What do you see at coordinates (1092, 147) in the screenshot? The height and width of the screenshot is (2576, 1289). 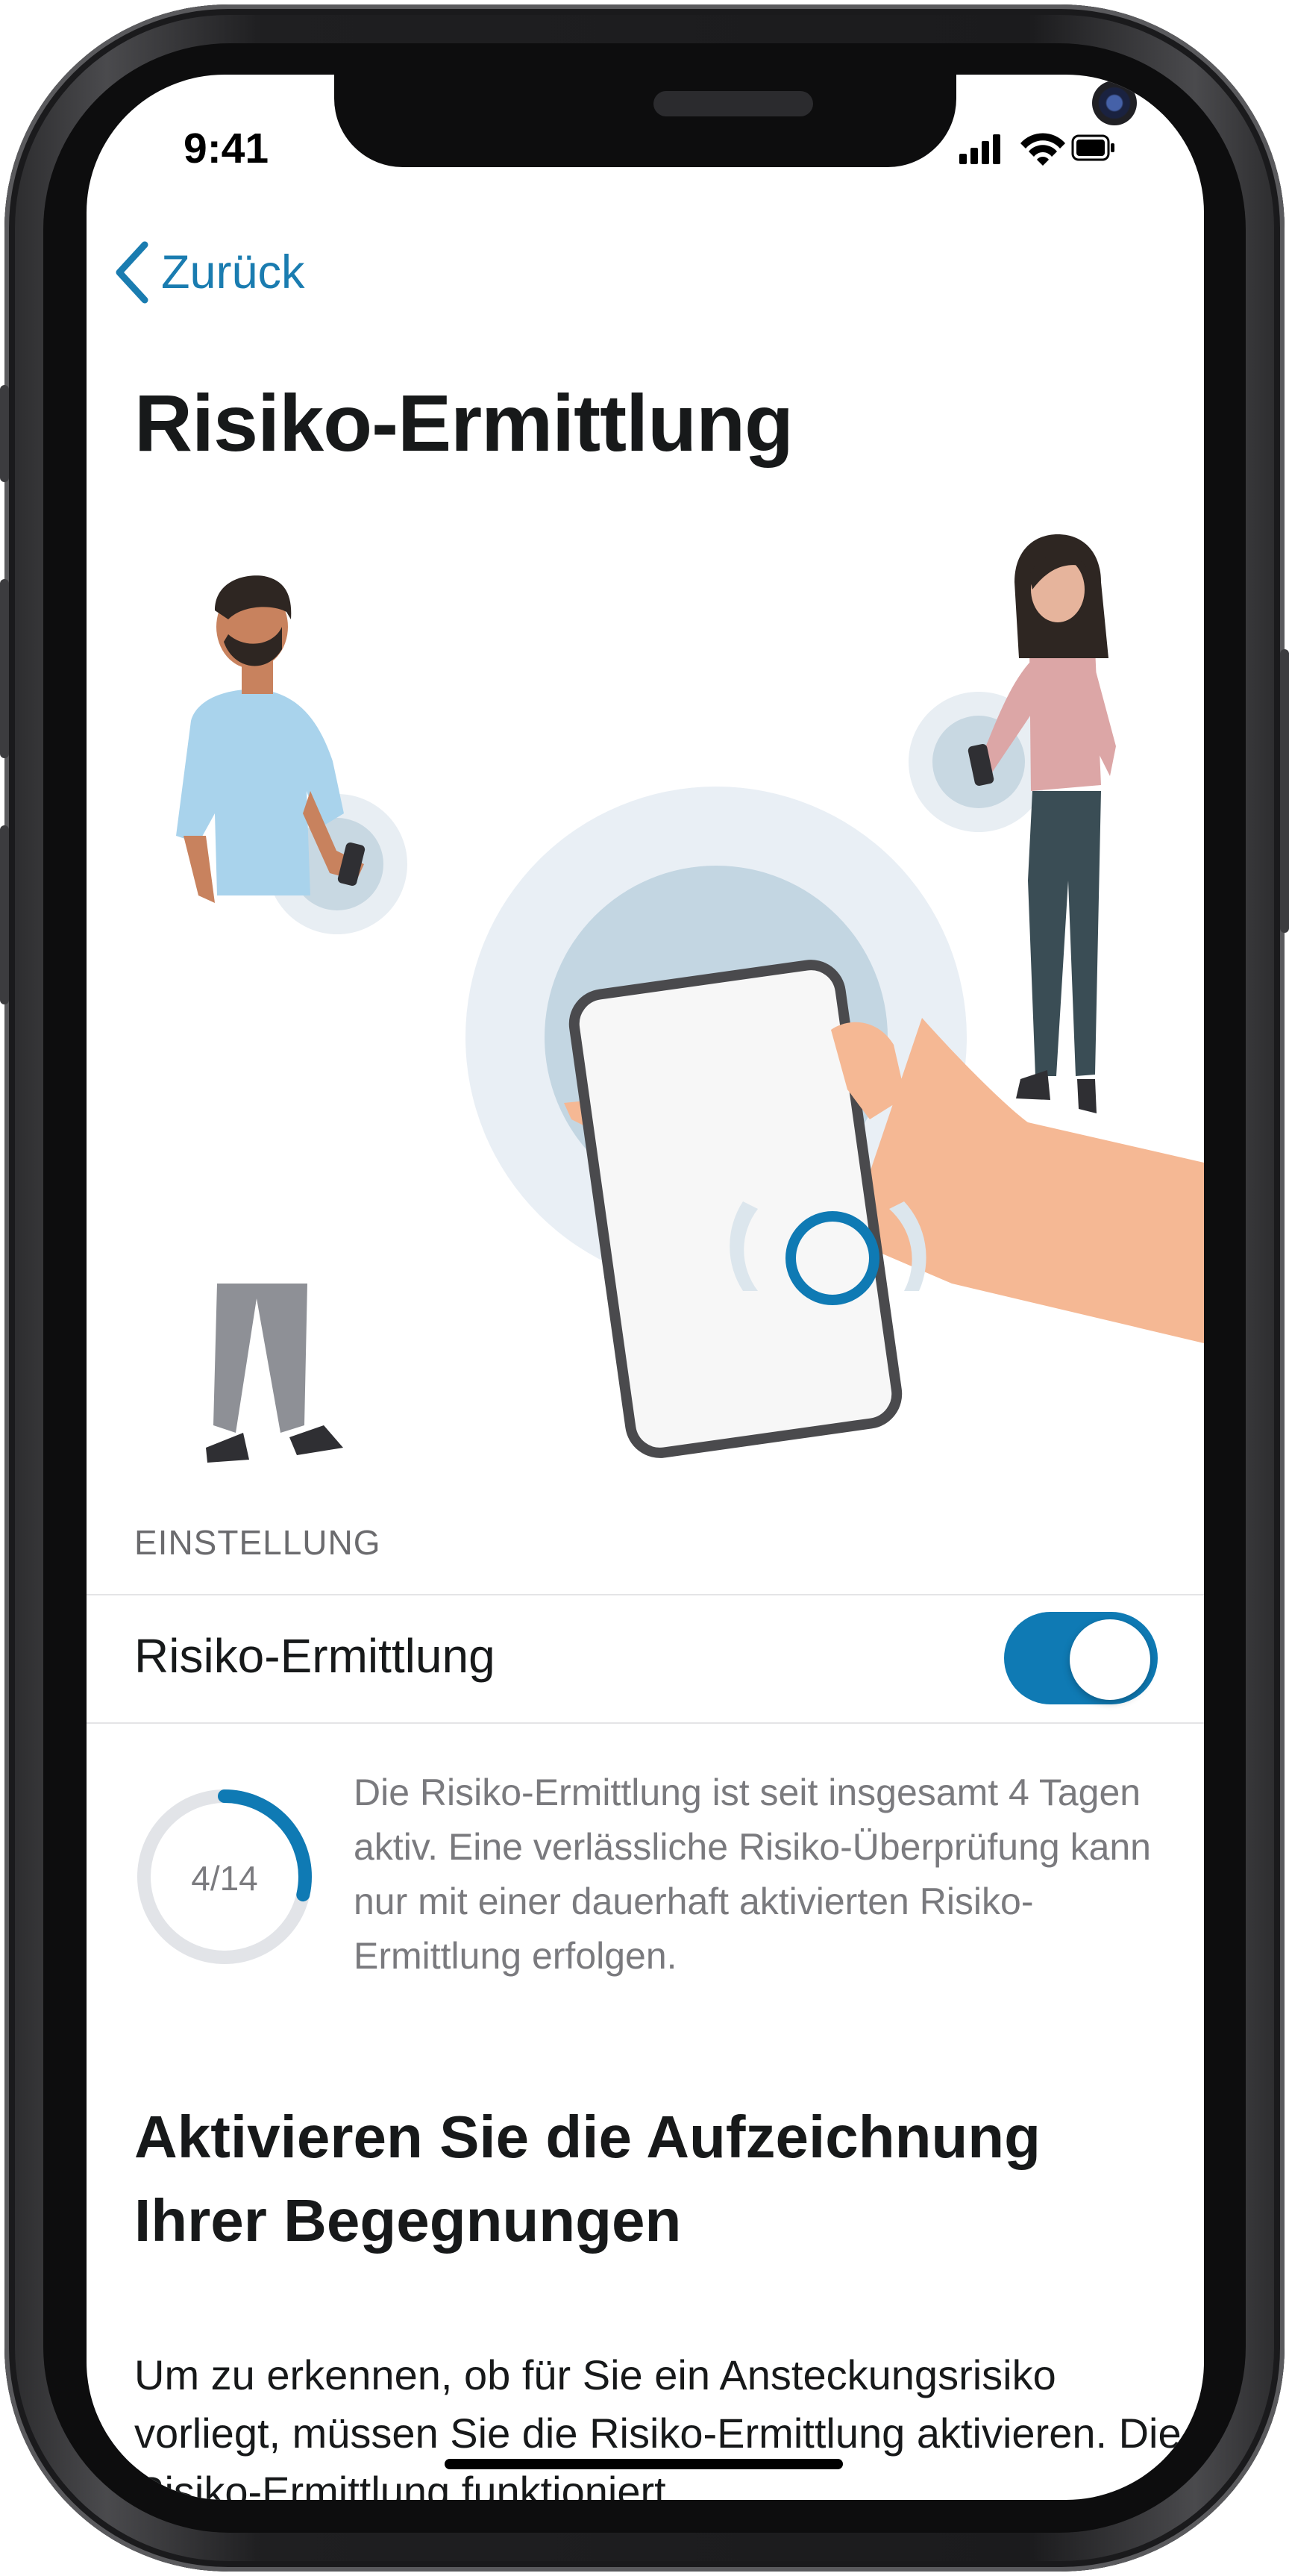 I see `battery-icon` at bounding box center [1092, 147].